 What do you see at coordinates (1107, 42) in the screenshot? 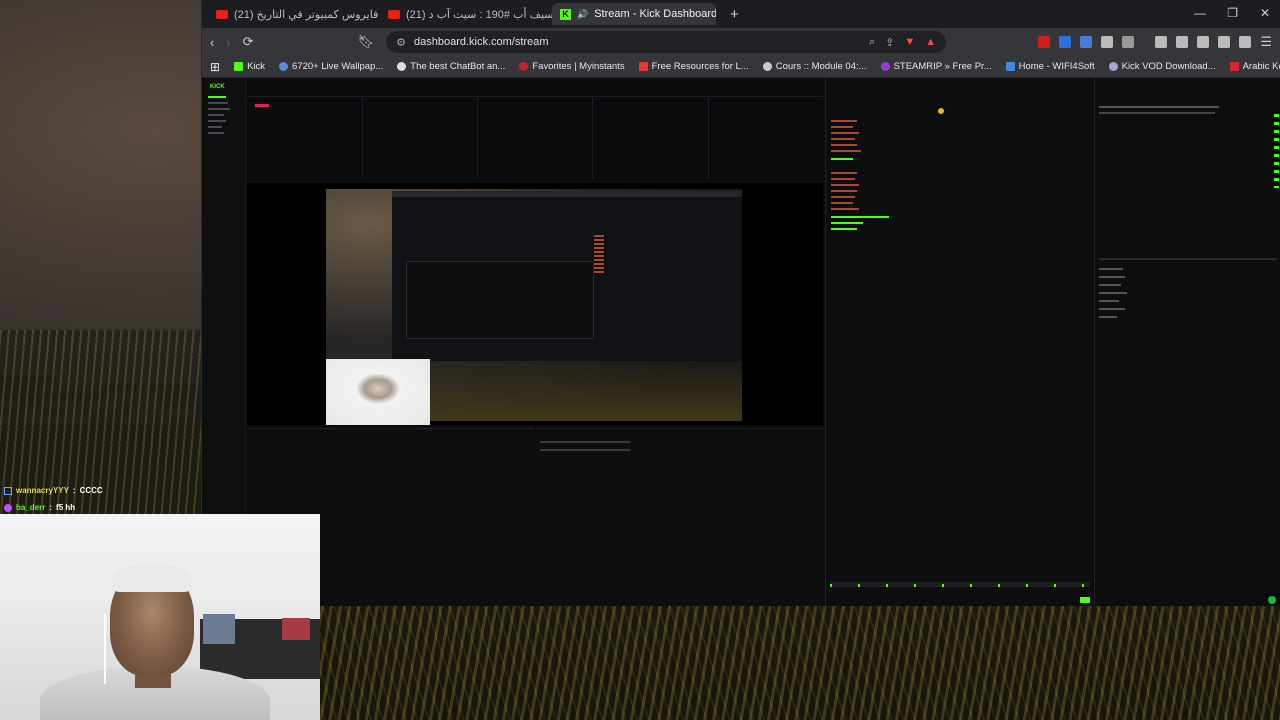
I see `extensions-puzzle-icon` at bounding box center [1107, 42].